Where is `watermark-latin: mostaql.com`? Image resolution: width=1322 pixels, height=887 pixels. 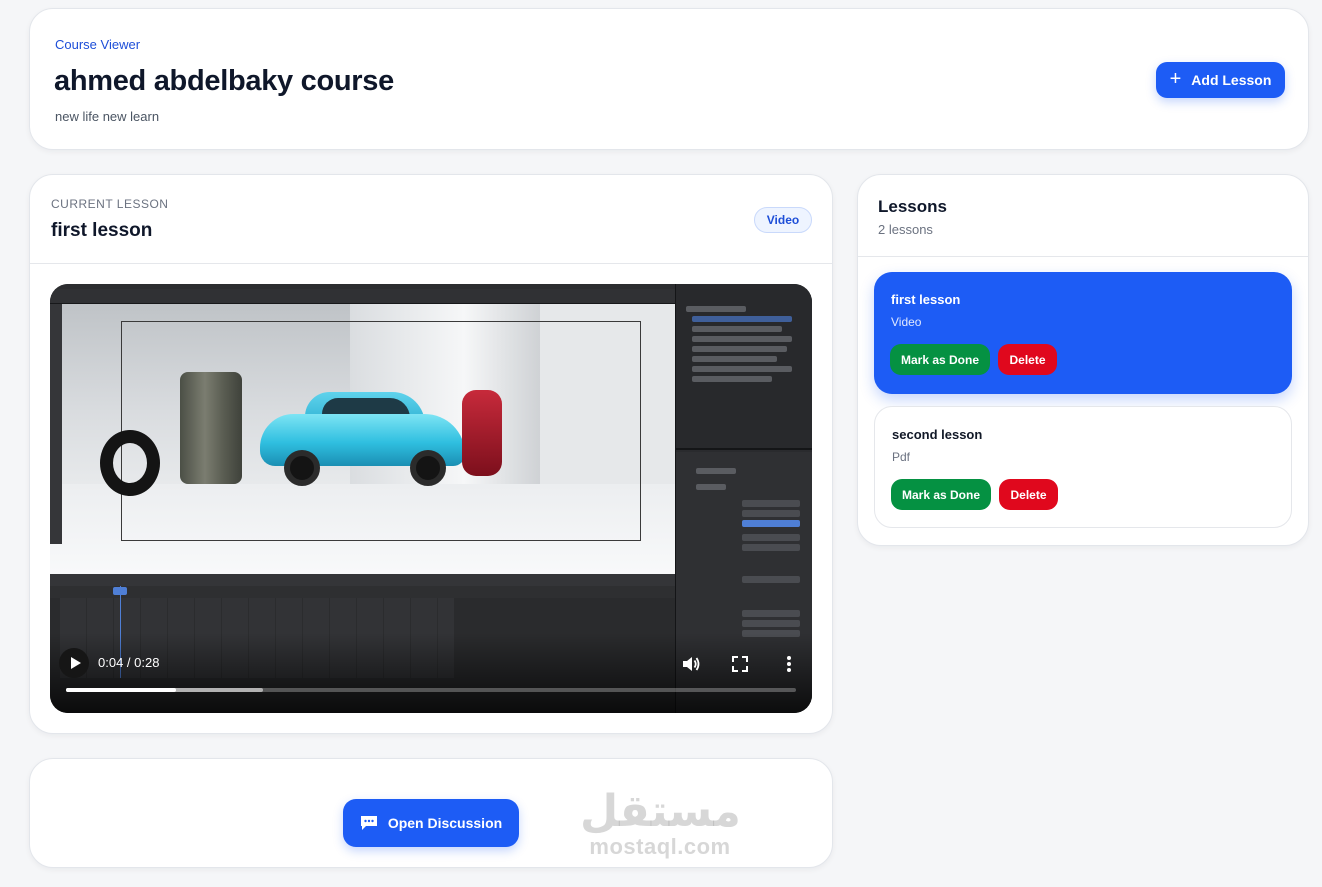 watermark-latin: mostaql.com is located at coordinates (660, 846).